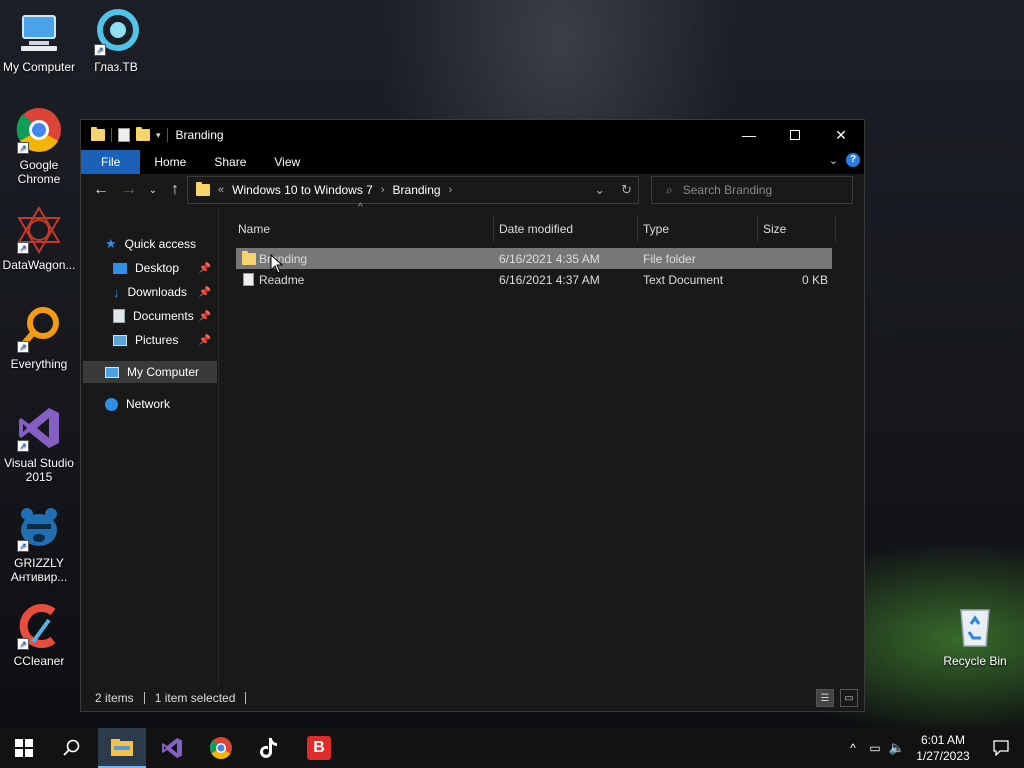 The height and width of the screenshot is (768, 1024). Describe the element at coordinates (122, 748) in the screenshot. I see `taskbar-file-explorer` at that location.